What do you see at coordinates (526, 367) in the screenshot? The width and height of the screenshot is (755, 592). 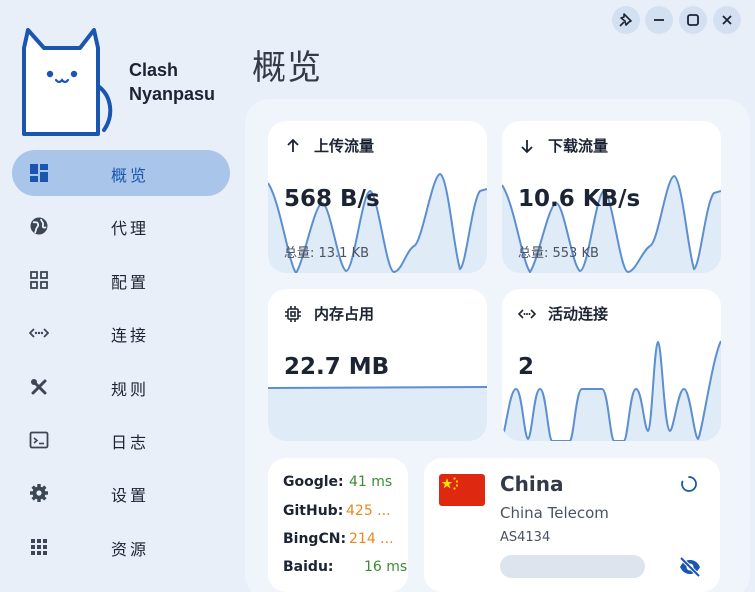 I see `active-connections-value: 2` at bounding box center [526, 367].